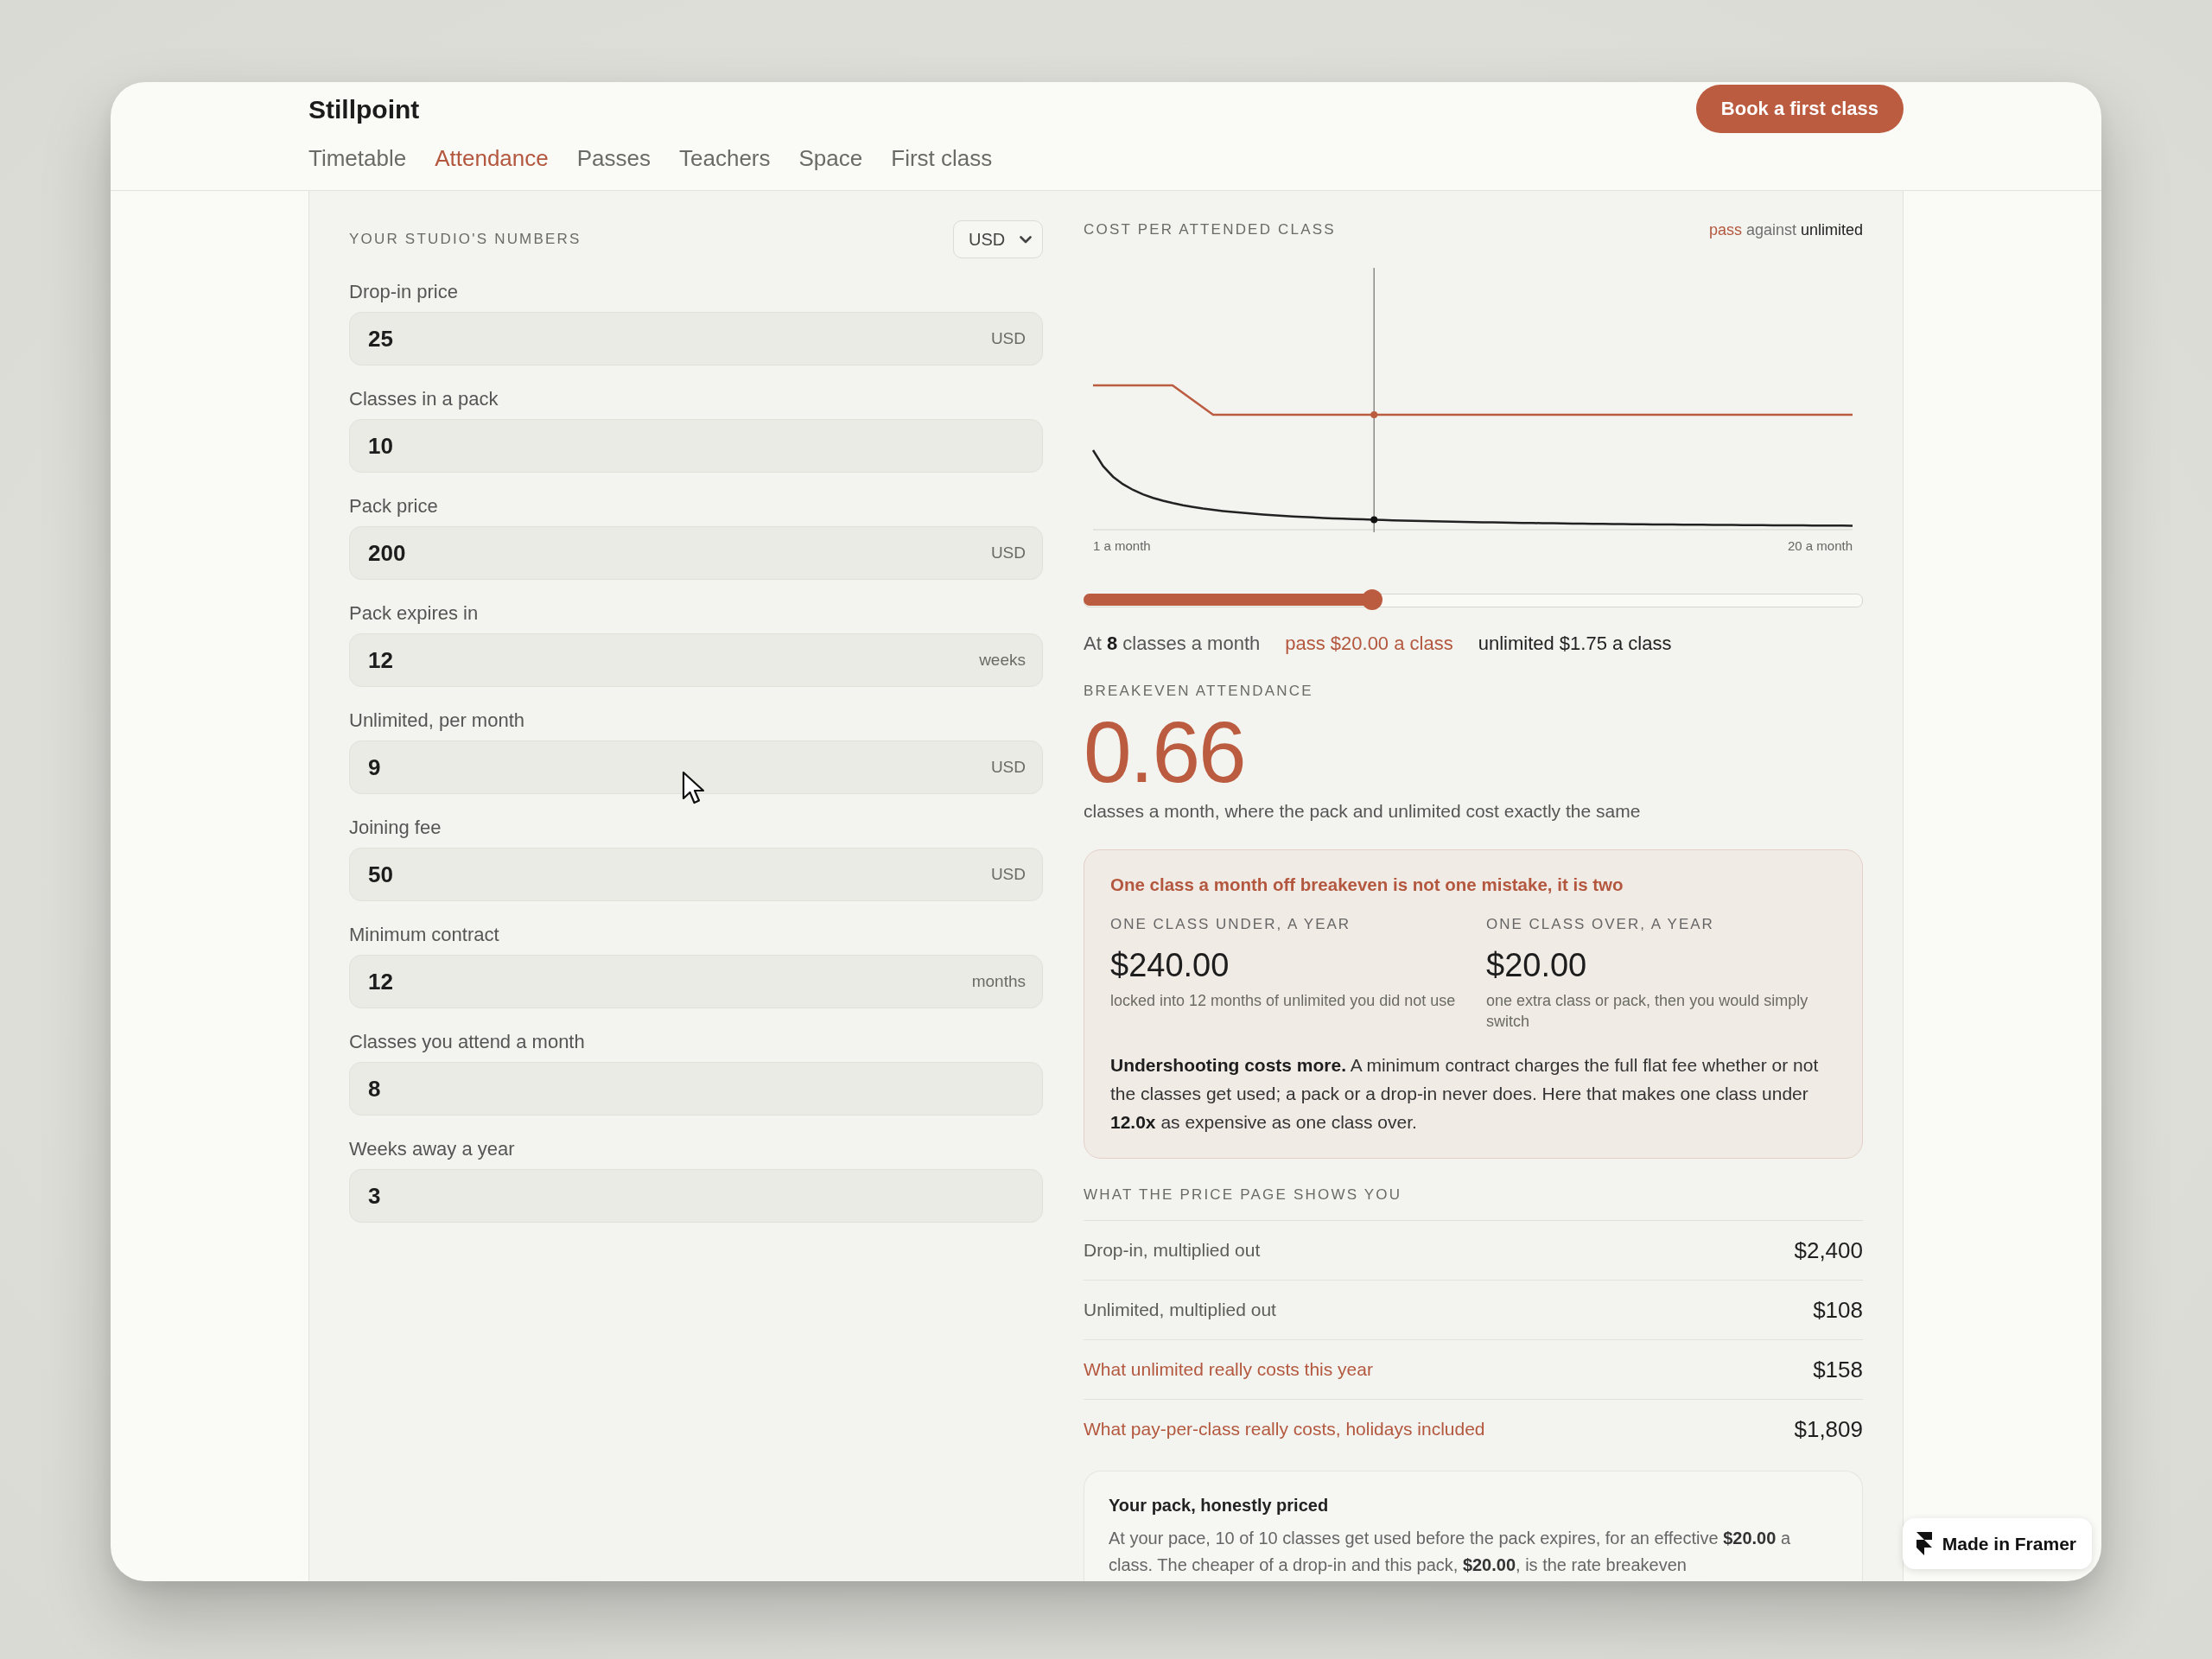  I want to click on breakeven-caption: classes a month, where the pack and unlimited cost exactly the same, so click(1363, 811).